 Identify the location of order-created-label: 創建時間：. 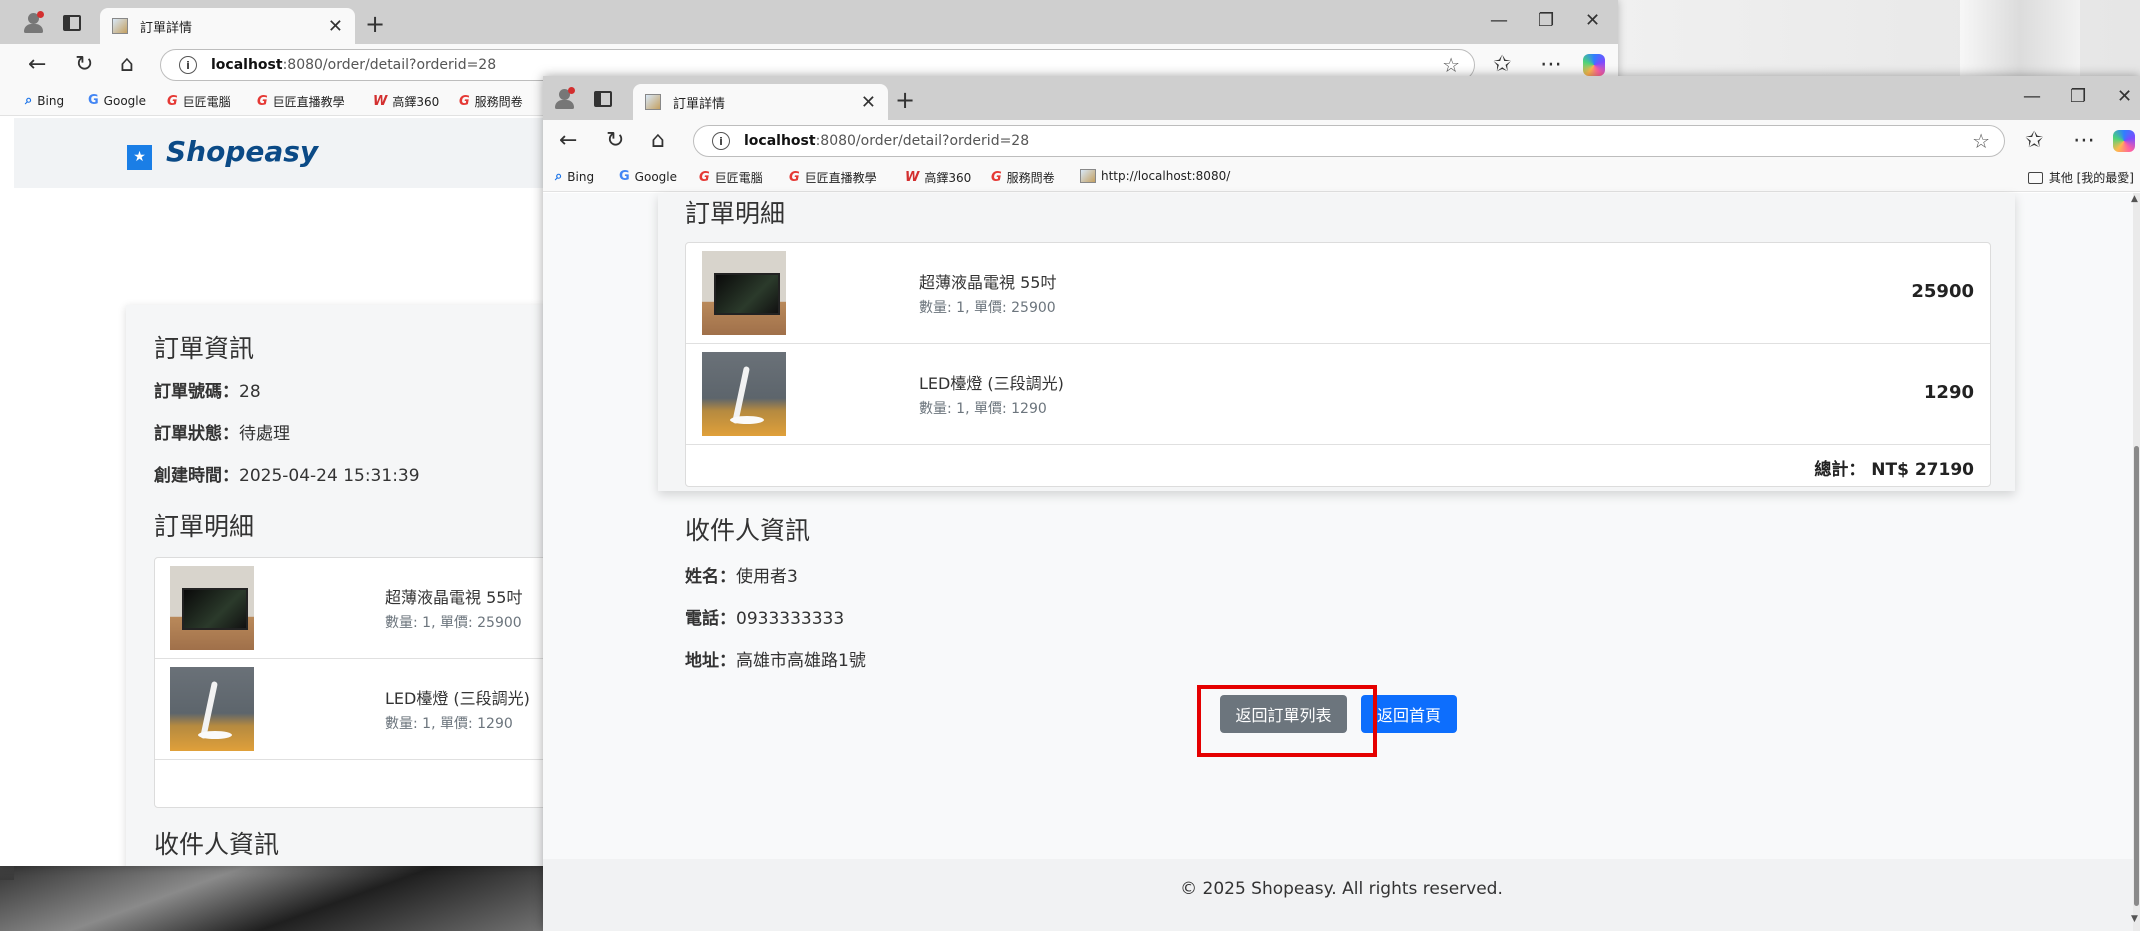
(196, 476).